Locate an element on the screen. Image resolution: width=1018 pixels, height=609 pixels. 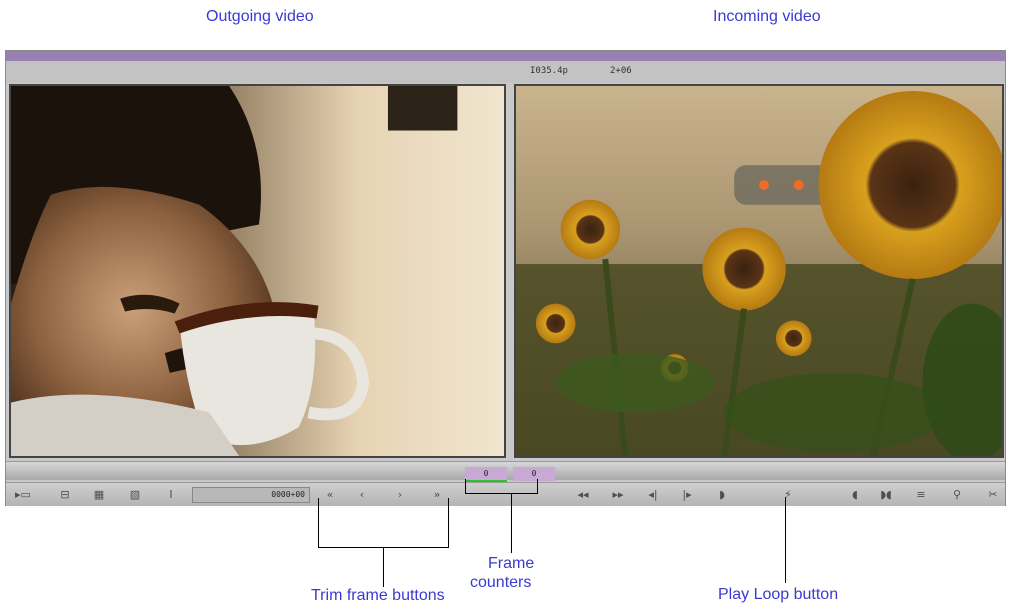
timecode-field: 0000+00 is located at coordinates (251, 495).